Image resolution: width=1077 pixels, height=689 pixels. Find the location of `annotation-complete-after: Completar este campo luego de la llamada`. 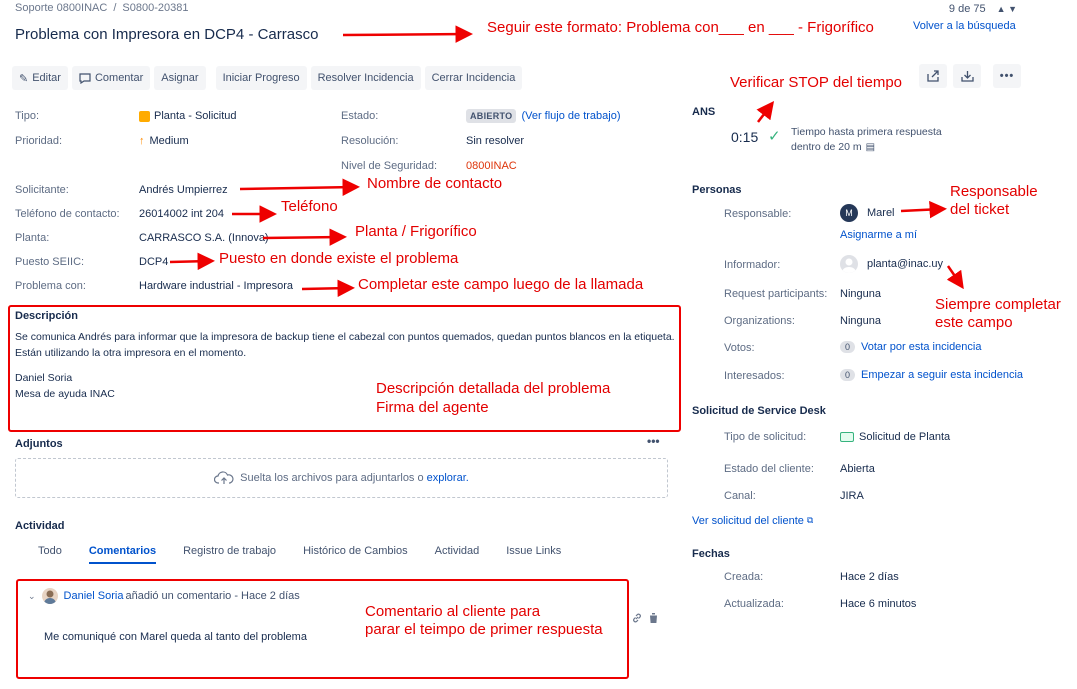

annotation-complete-after: Completar este campo luego de la llamada is located at coordinates (501, 284).